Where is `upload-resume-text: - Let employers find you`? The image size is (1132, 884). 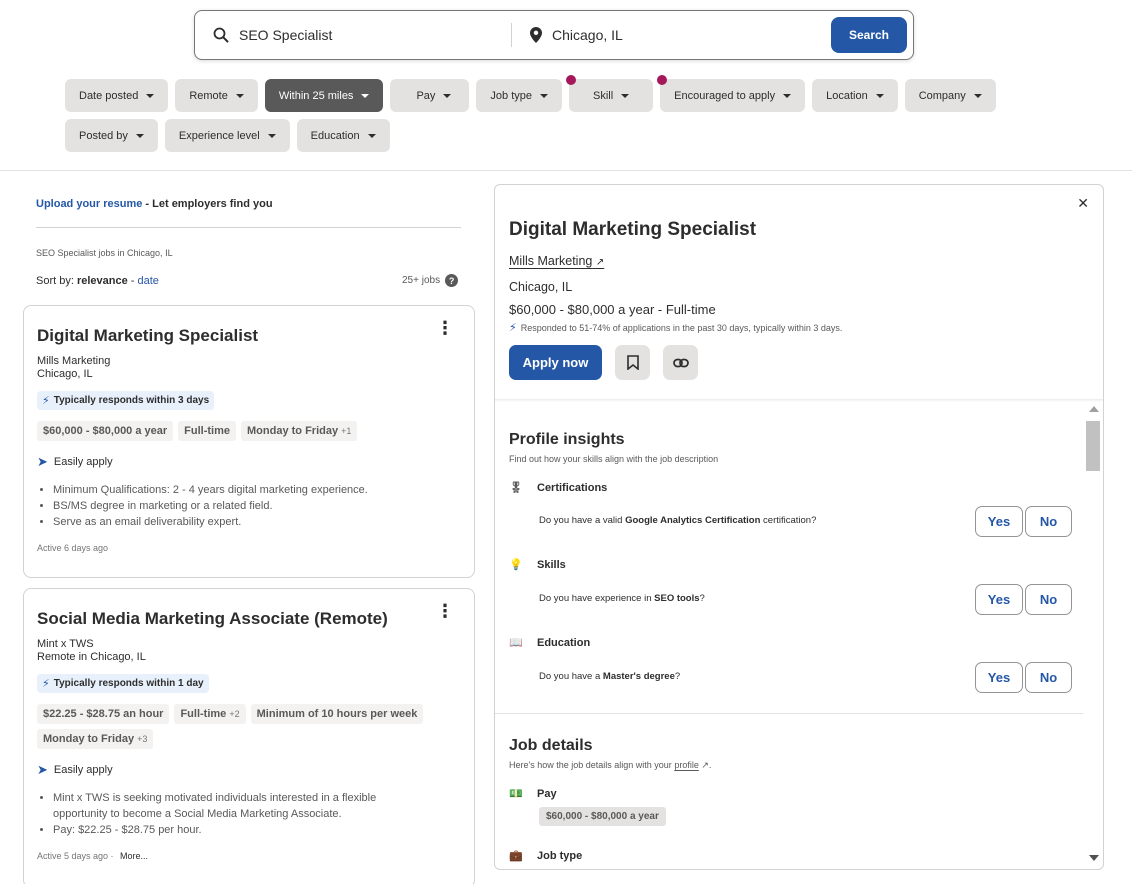
upload-resume-text: - Let employers find you is located at coordinates (207, 204).